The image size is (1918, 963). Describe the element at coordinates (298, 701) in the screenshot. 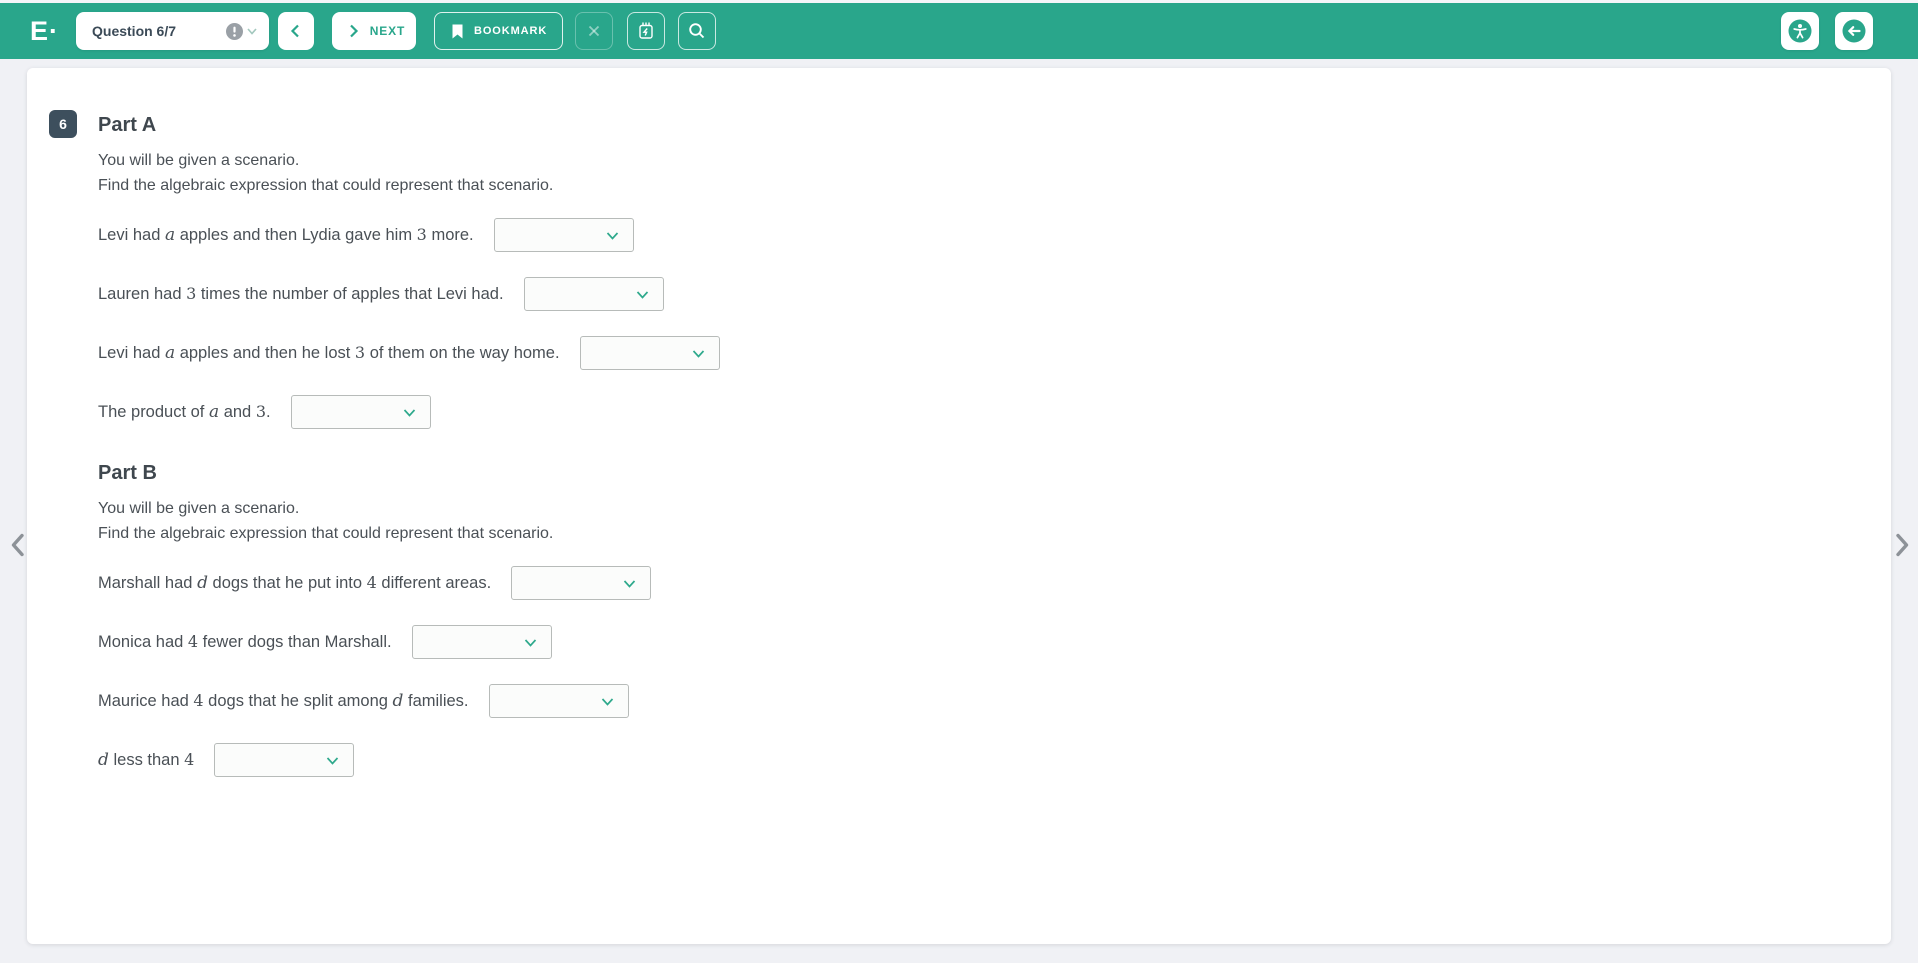

I see `row-text-segment: dogs that he split among` at that location.